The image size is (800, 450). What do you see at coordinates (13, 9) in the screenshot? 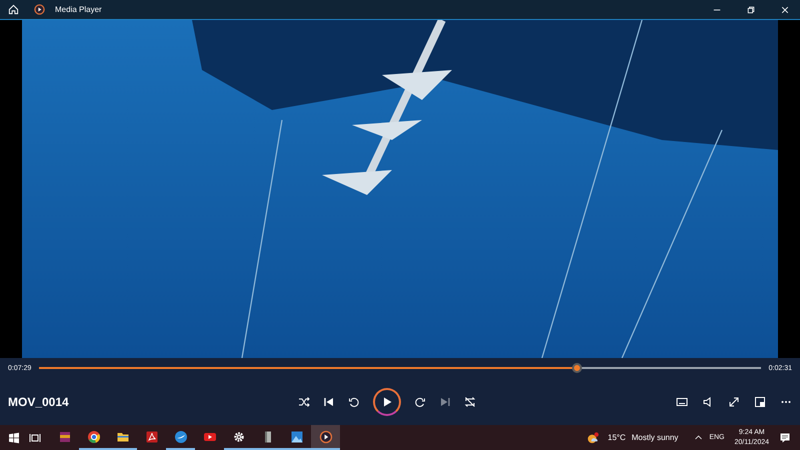
I see `home-icon` at bounding box center [13, 9].